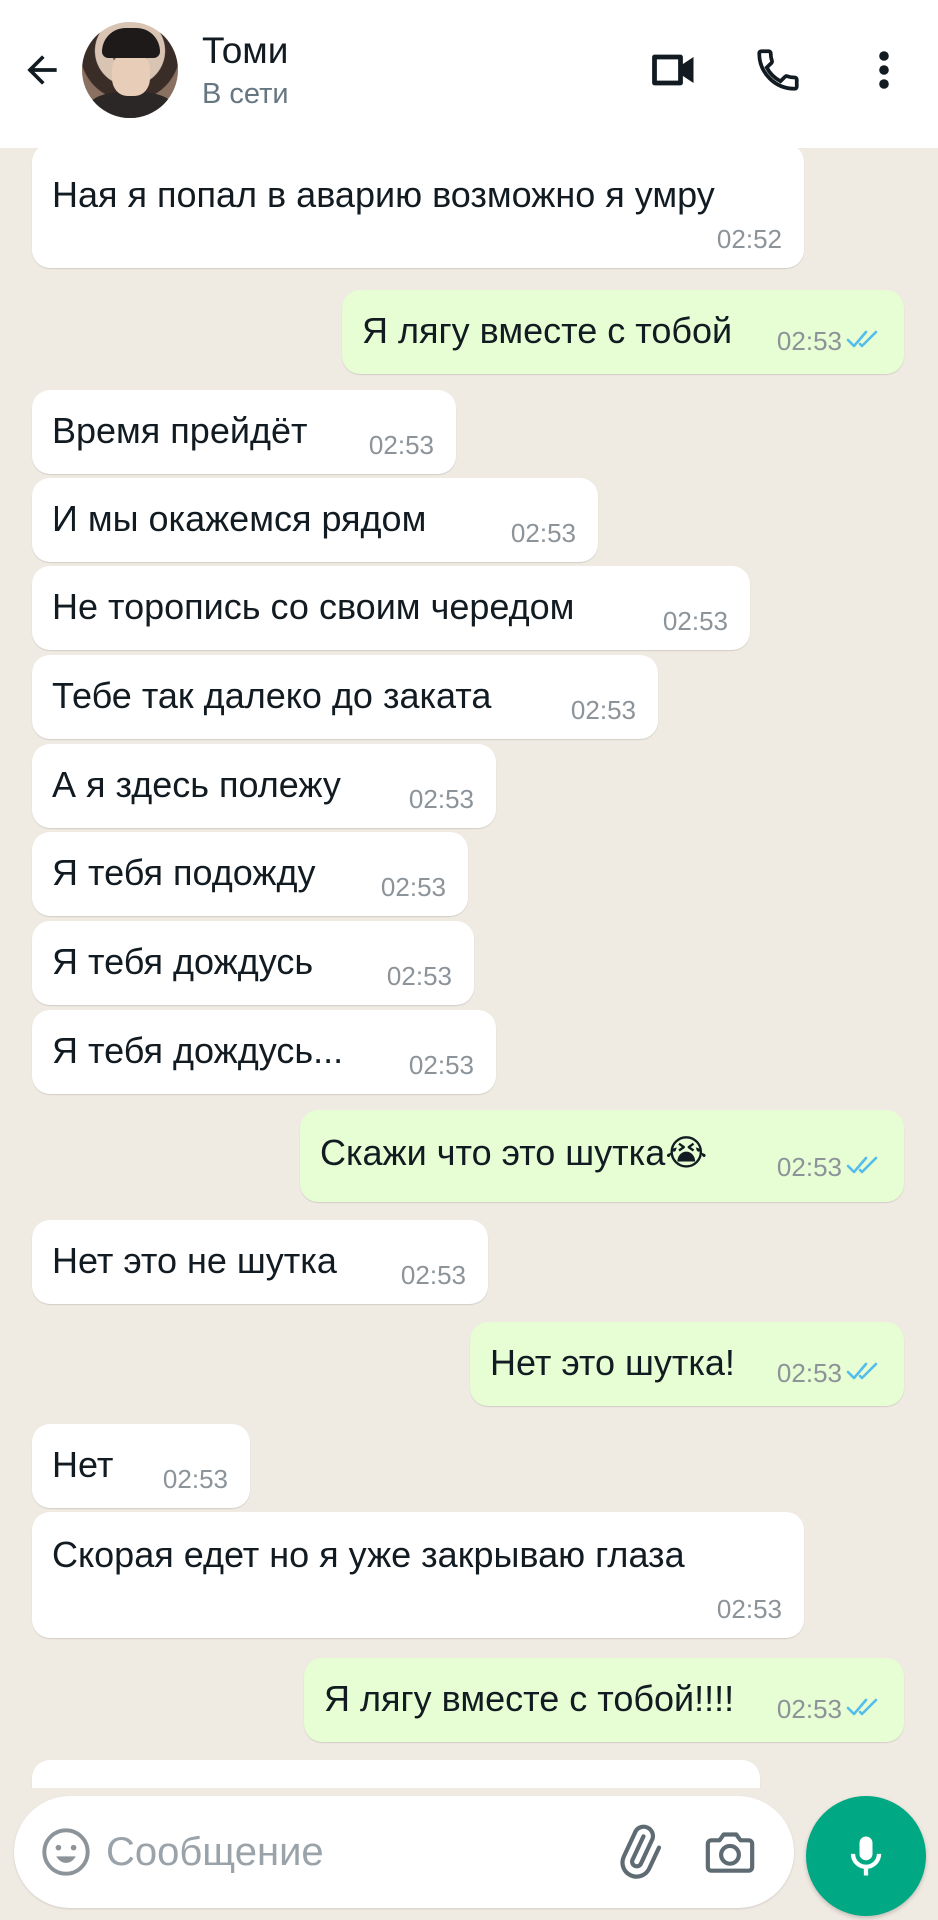  I want to click on message-text: Нет, so click(83, 1464).